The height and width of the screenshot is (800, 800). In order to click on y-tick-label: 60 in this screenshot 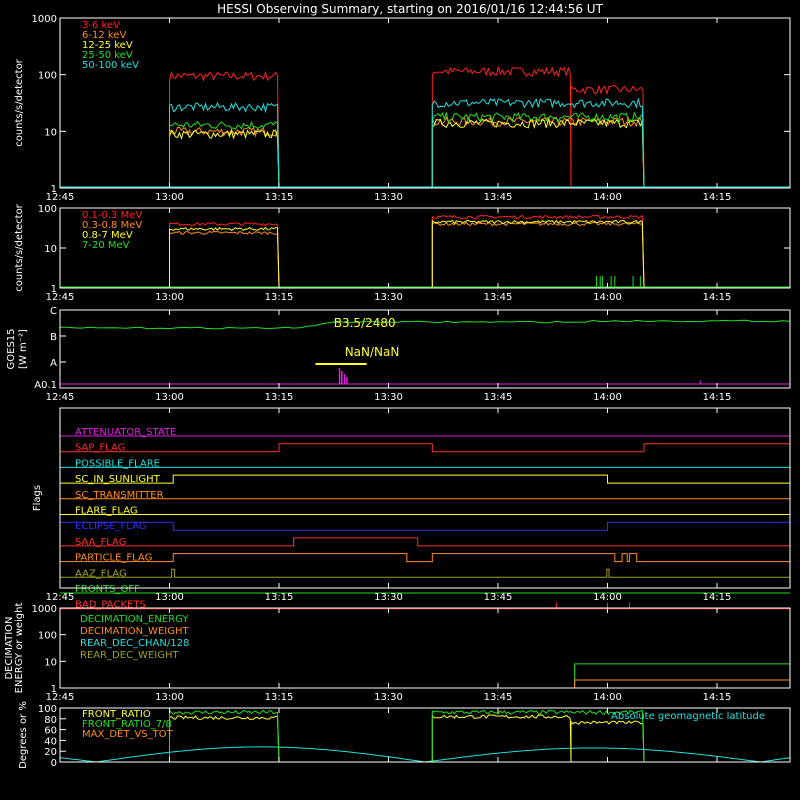, I will do `click(50, 731)`.